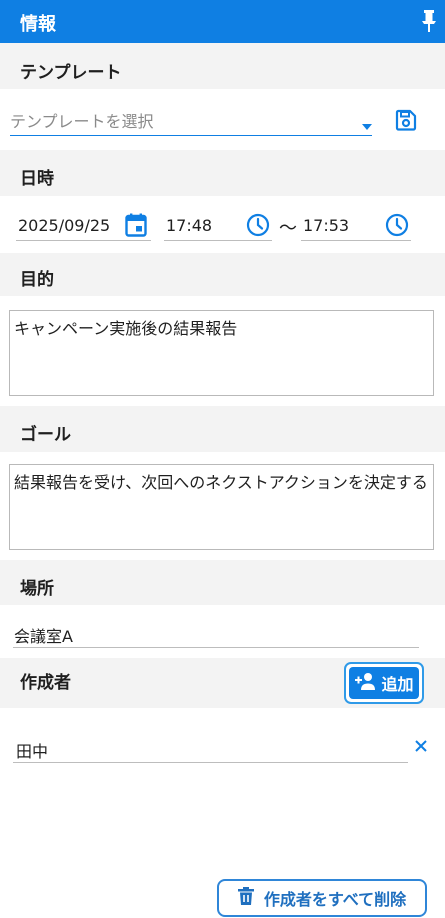  I want to click on location-label: 場所, so click(37, 589).